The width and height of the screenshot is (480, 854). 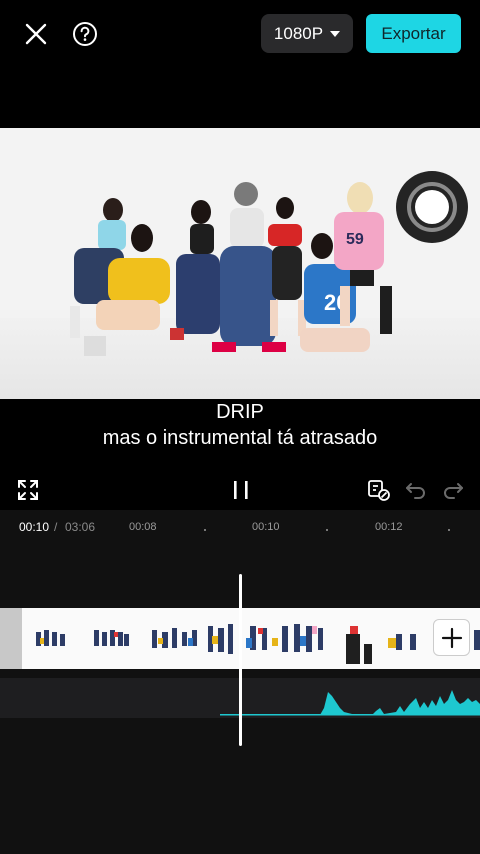 I want to click on record-button, so click(x=432, y=207).